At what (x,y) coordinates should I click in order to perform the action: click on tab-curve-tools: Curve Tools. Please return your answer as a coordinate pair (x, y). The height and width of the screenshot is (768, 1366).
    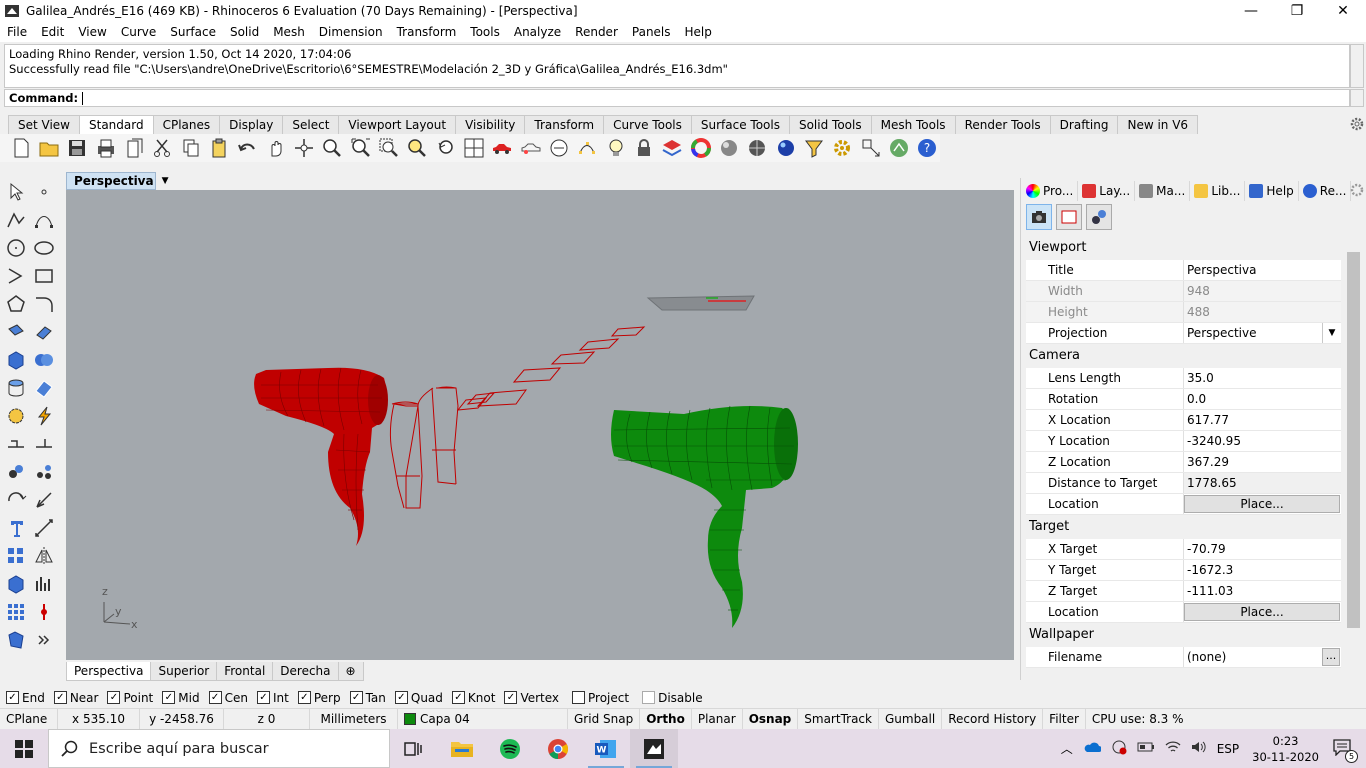
    Looking at the image, I should click on (647, 124).